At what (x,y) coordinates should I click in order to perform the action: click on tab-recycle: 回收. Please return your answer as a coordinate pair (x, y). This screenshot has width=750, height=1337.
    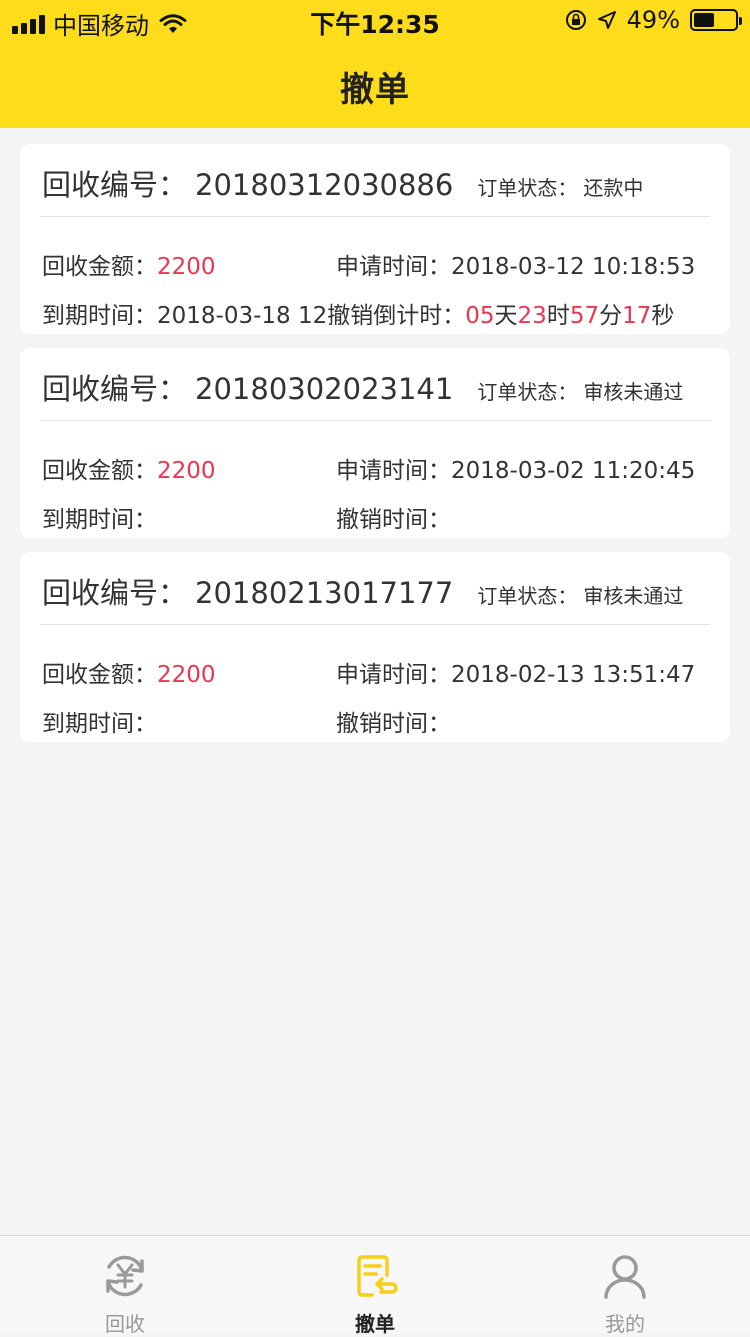
    Looking at the image, I should click on (125, 1286).